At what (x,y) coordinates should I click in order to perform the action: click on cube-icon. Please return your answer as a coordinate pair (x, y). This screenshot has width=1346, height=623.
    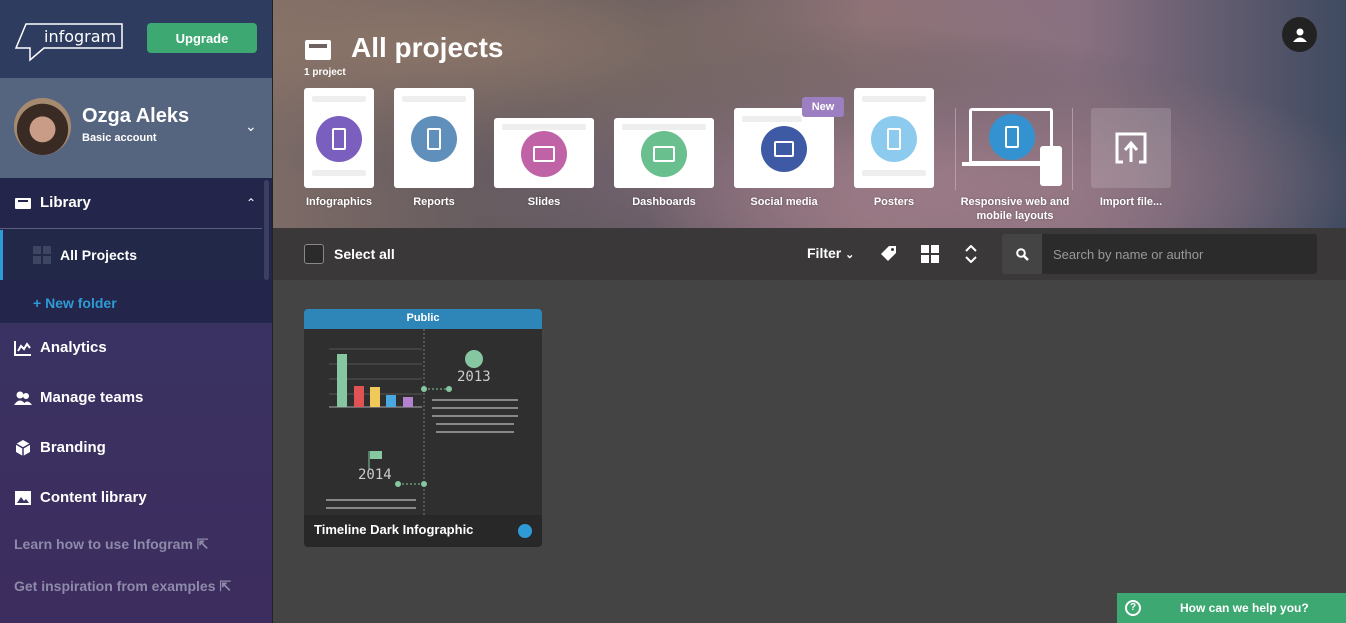
    Looking at the image, I should click on (23, 447).